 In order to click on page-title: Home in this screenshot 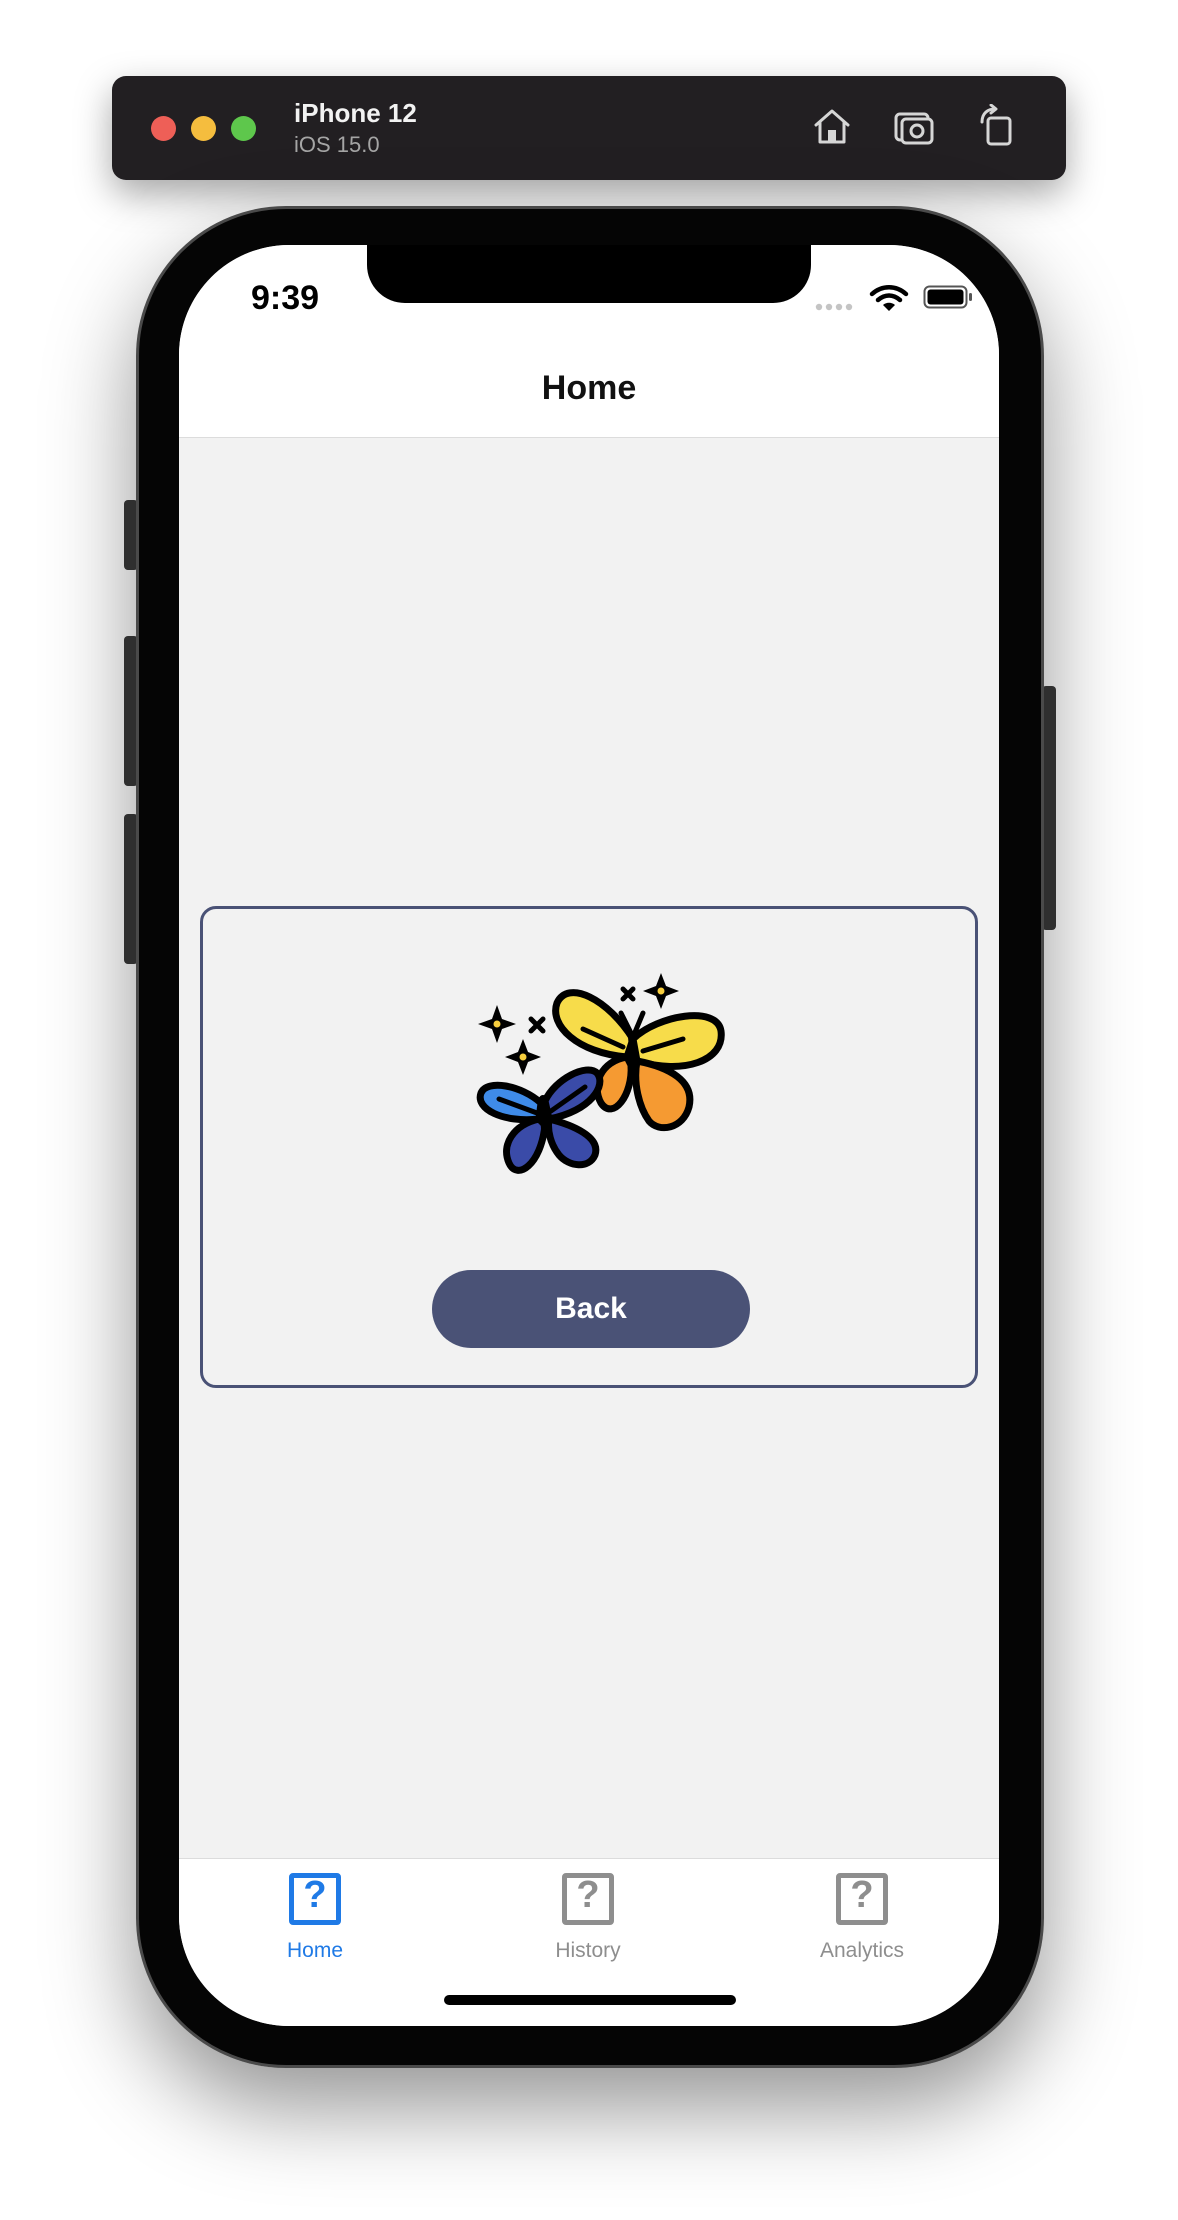, I will do `click(589, 388)`.